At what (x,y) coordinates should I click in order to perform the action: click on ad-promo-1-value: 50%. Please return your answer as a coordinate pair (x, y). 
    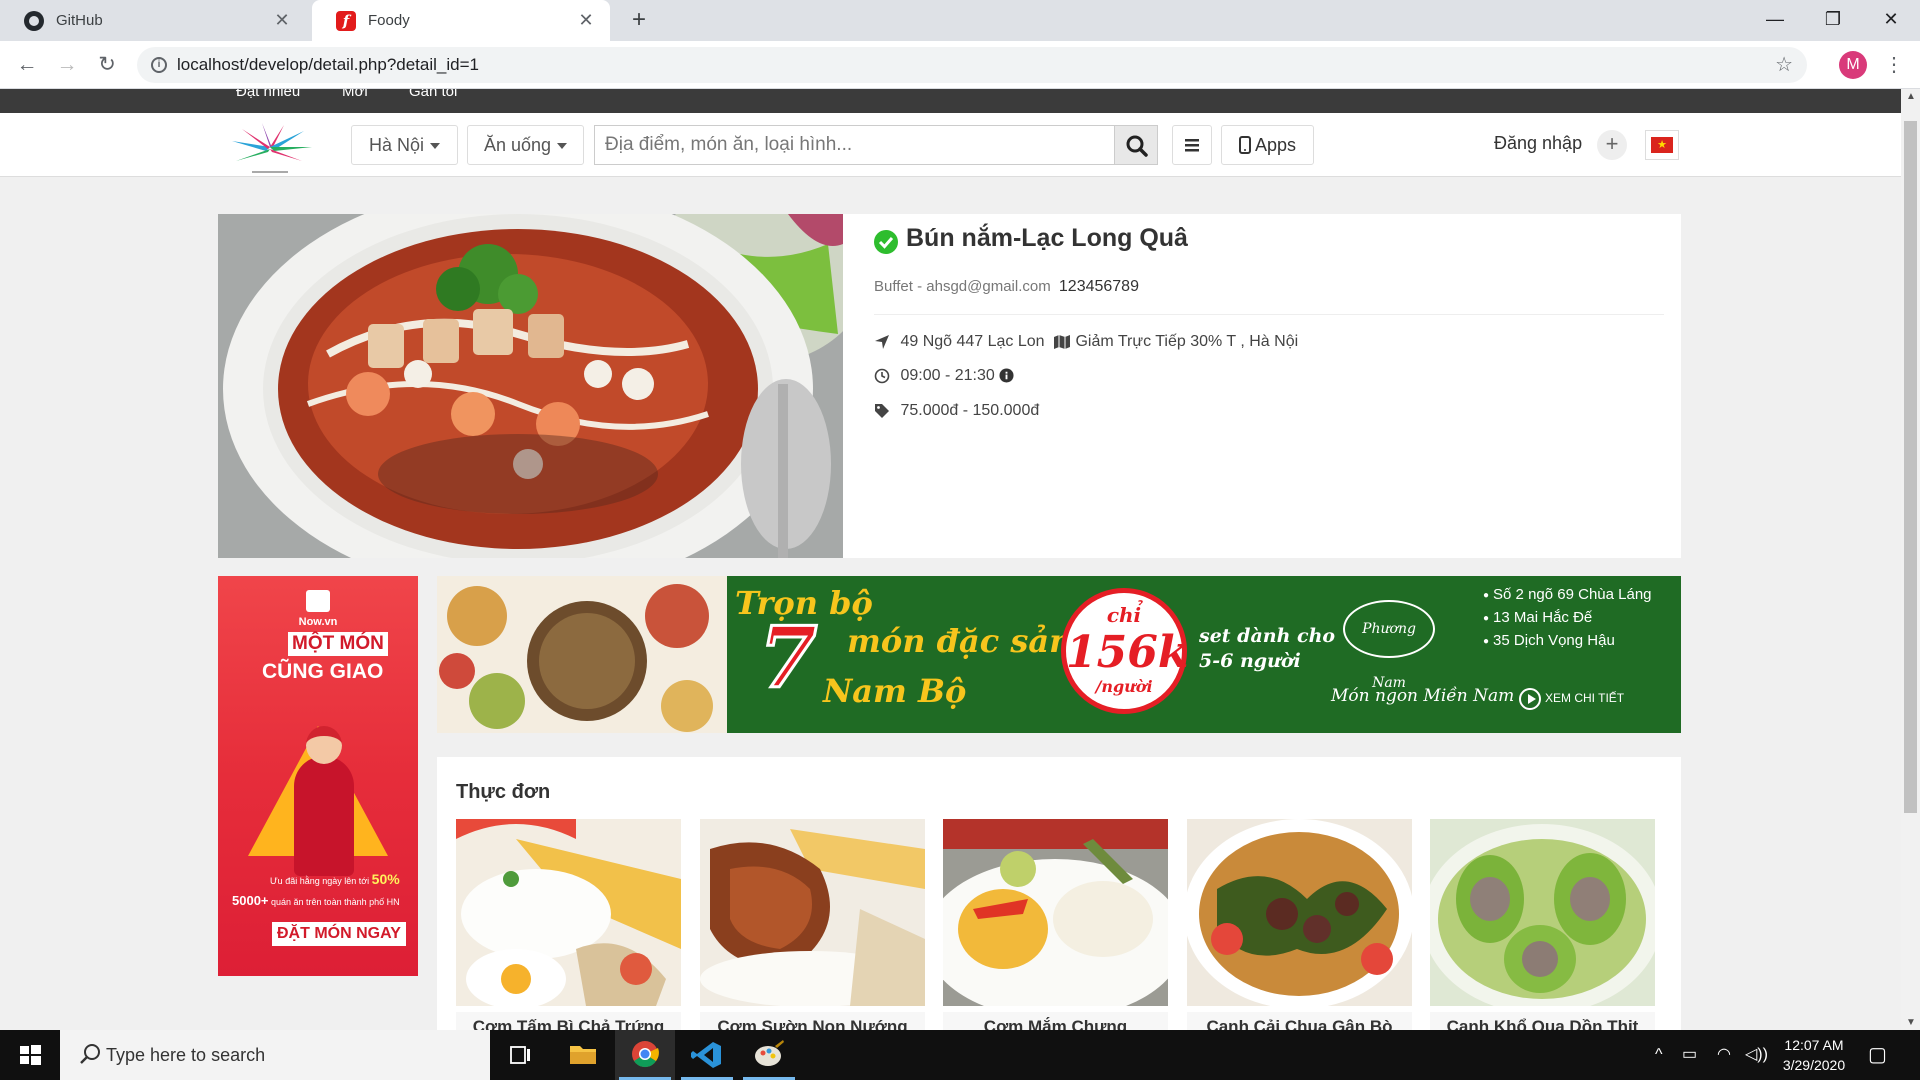
    Looking at the image, I should click on (385, 879).